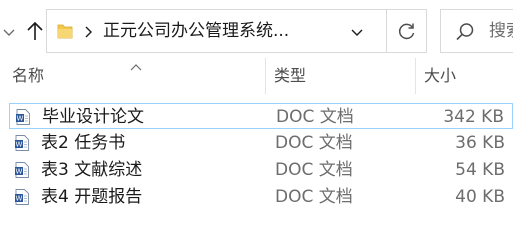  Describe the element at coordinates (9, 31) in the screenshot. I see `recent-locations-chevron-down-icon` at that location.